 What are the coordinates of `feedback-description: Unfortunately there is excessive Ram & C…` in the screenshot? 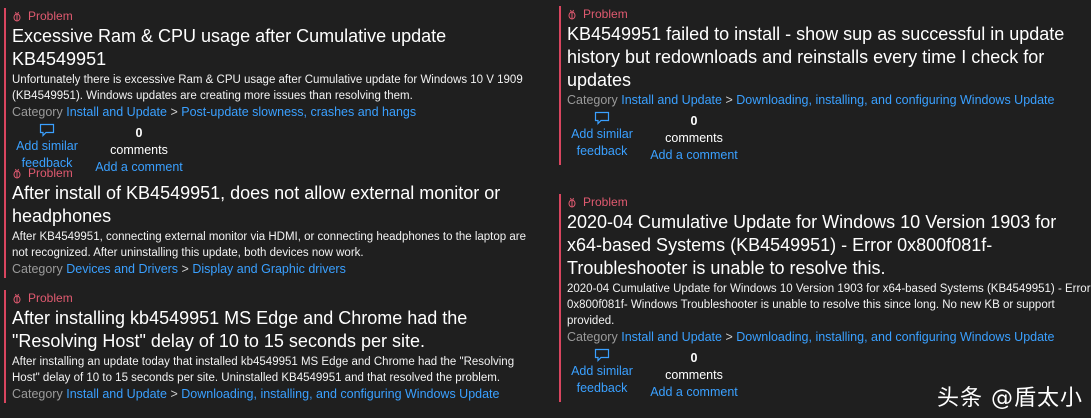 It's located at (267, 88).